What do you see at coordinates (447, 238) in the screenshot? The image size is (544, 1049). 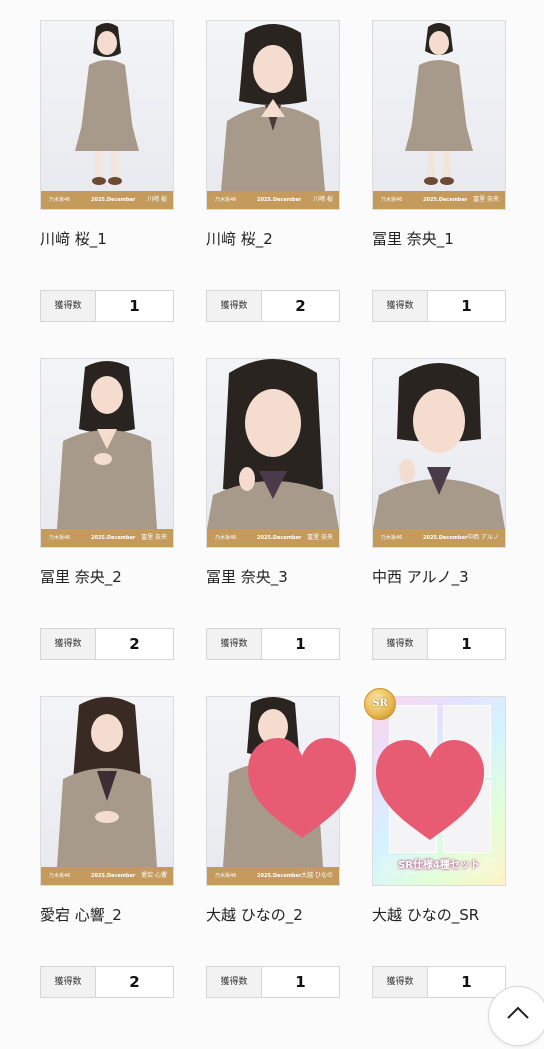 I see `card-name: 冨里 奈央_1` at bounding box center [447, 238].